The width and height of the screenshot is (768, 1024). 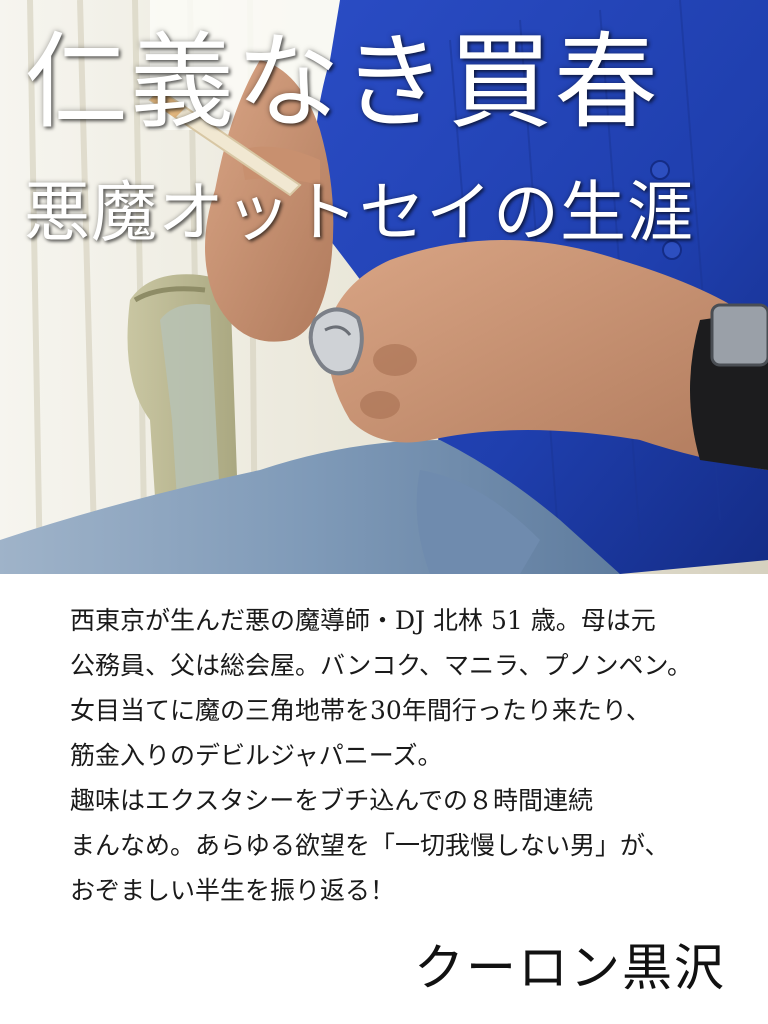 What do you see at coordinates (370, 845) in the screenshot?
I see `description-line: まんなめ。あらゆる欲望を「一切我慢しない男」が、` at bounding box center [370, 845].